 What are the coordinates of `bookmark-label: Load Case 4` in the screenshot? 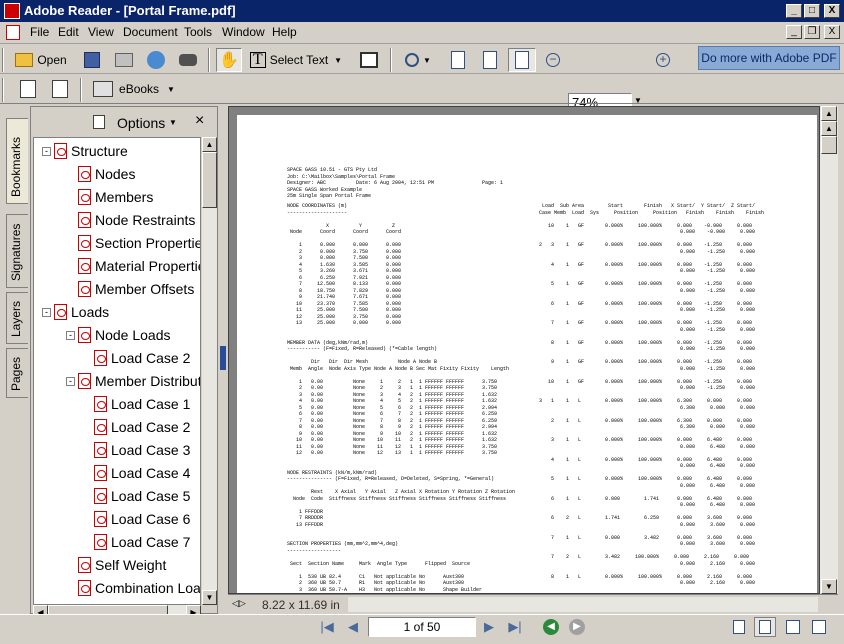 It's located at (151, 473).